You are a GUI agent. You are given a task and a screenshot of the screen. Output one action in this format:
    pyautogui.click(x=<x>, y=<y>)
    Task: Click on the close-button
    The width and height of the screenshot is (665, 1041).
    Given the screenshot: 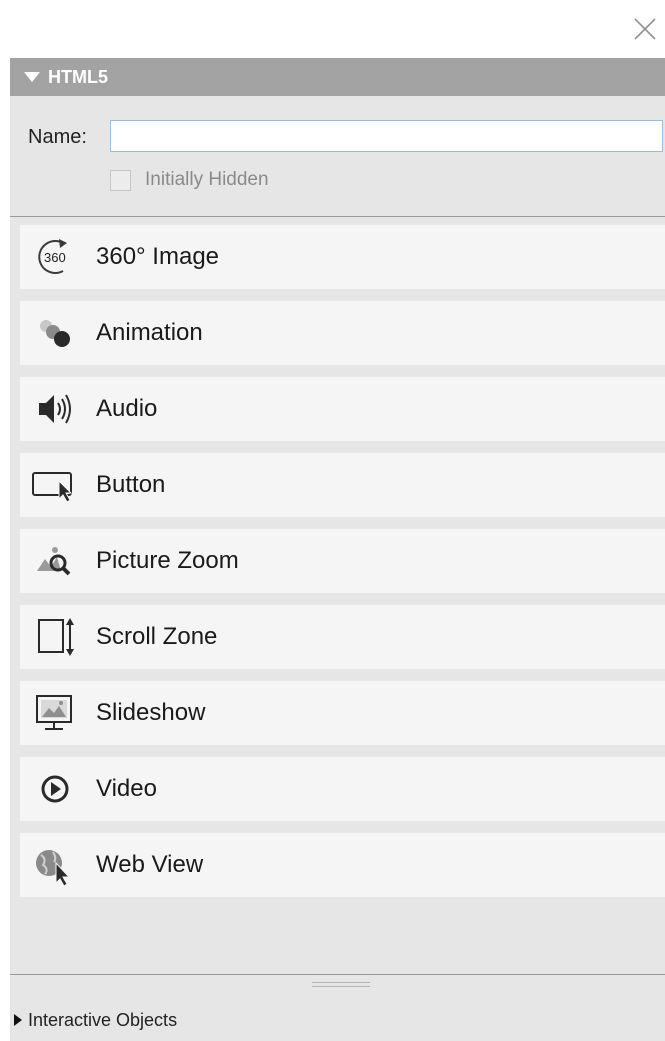 What is the action you would take?
    pyautogui.click(x=645, y=29)
    